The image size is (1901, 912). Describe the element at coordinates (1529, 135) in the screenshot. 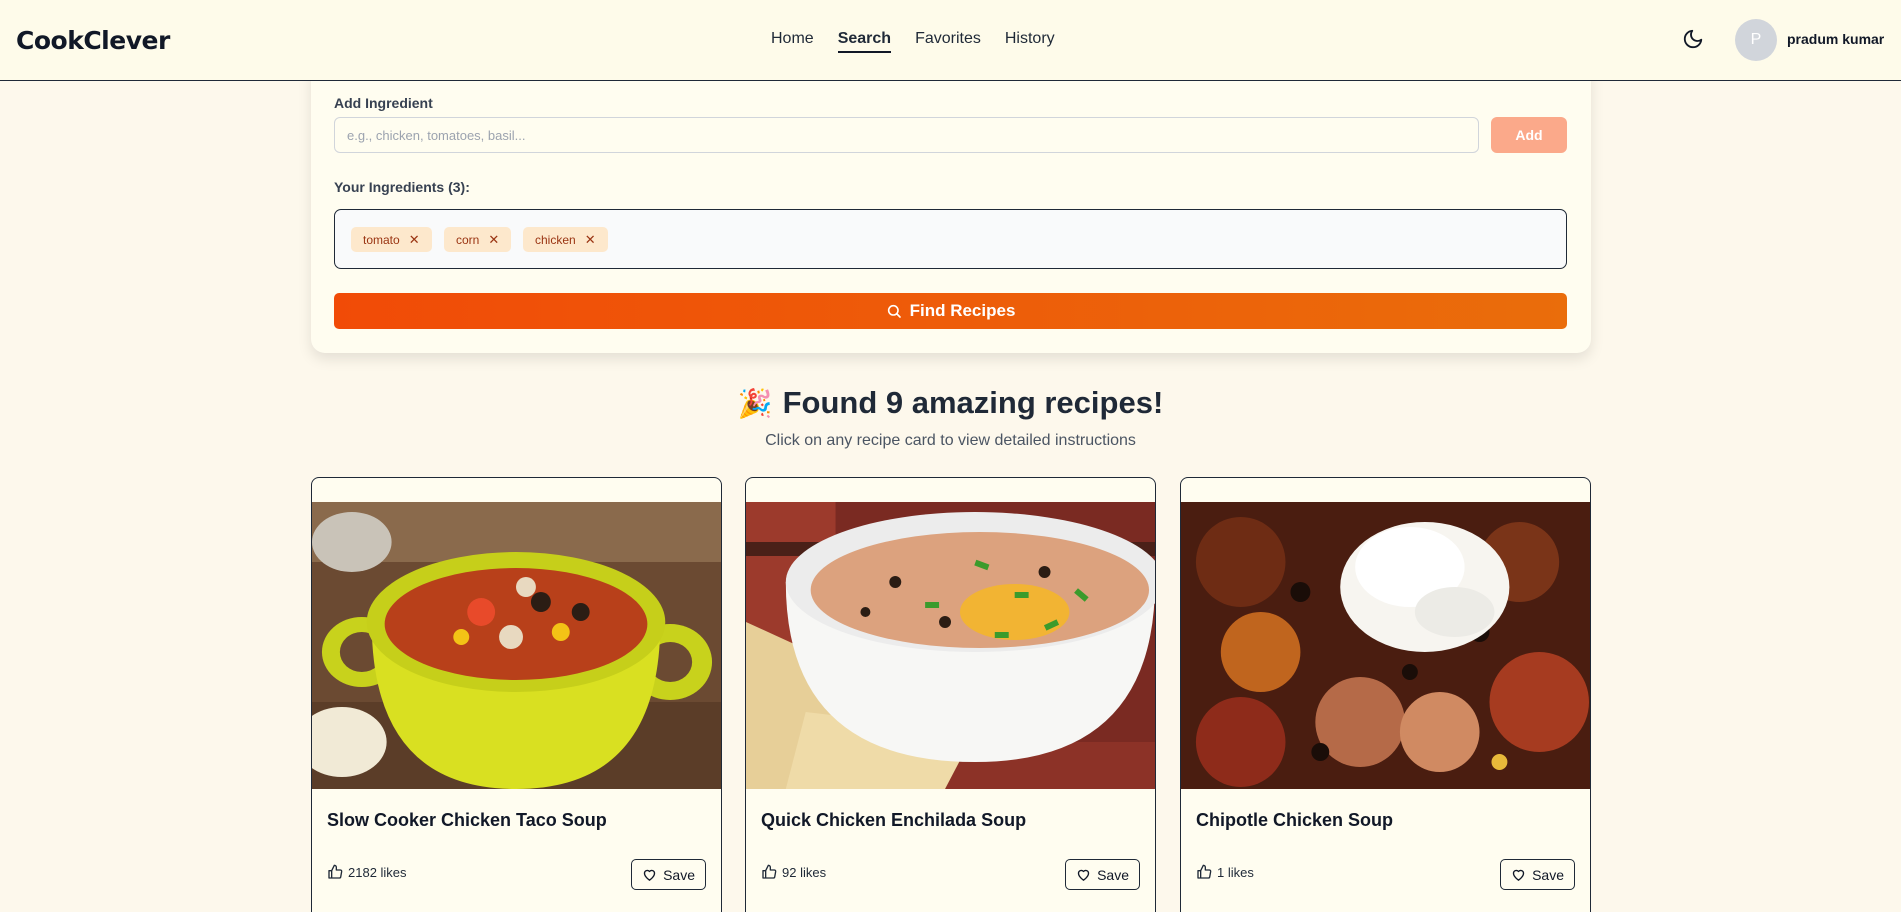

I see `add-ingredient-button: Add` at that location.